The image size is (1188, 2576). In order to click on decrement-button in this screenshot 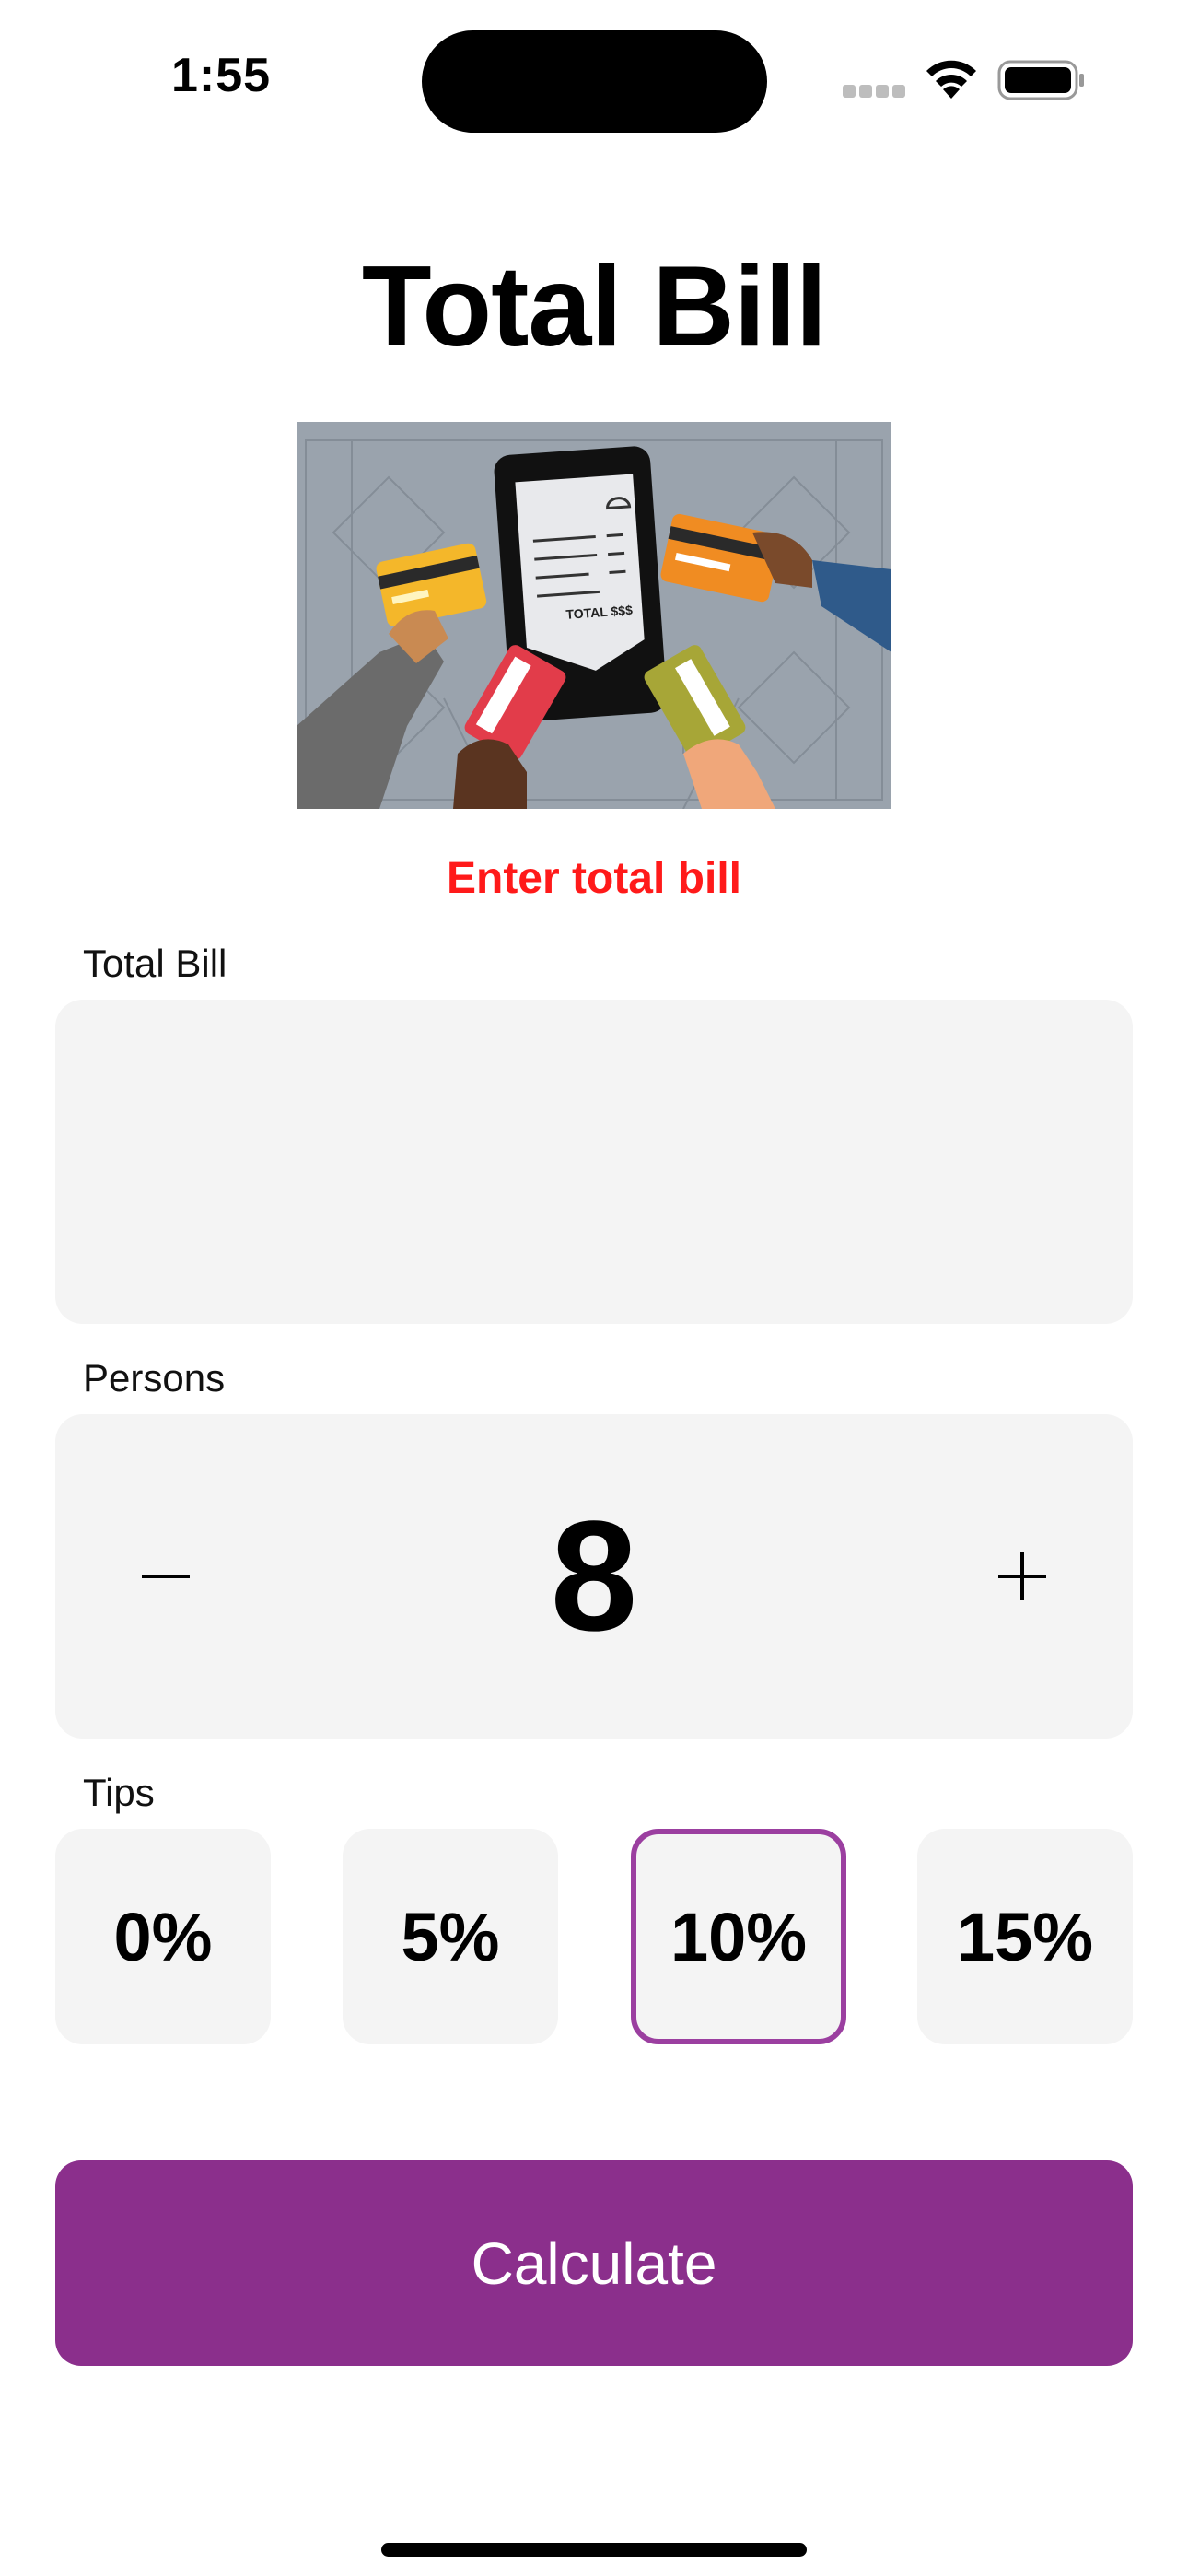, I will do `click(166, 1576)`.